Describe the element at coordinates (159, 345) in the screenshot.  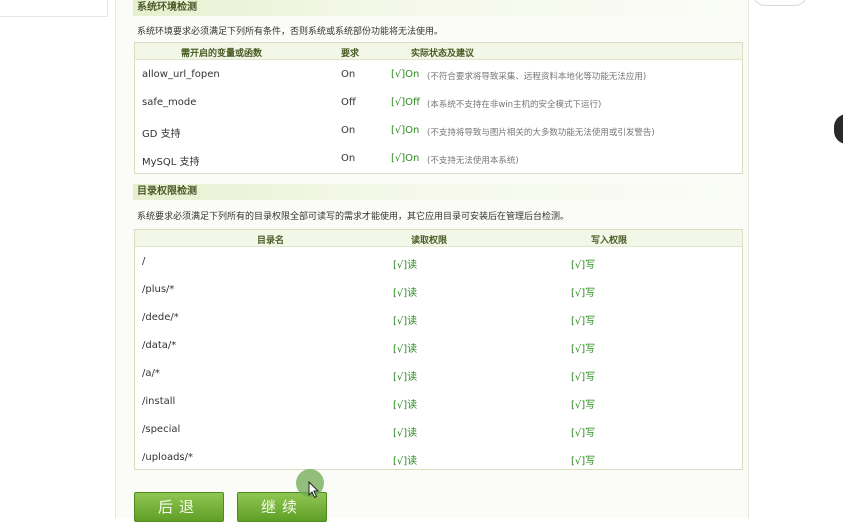
I see `dir-name: /data/*` at that location.